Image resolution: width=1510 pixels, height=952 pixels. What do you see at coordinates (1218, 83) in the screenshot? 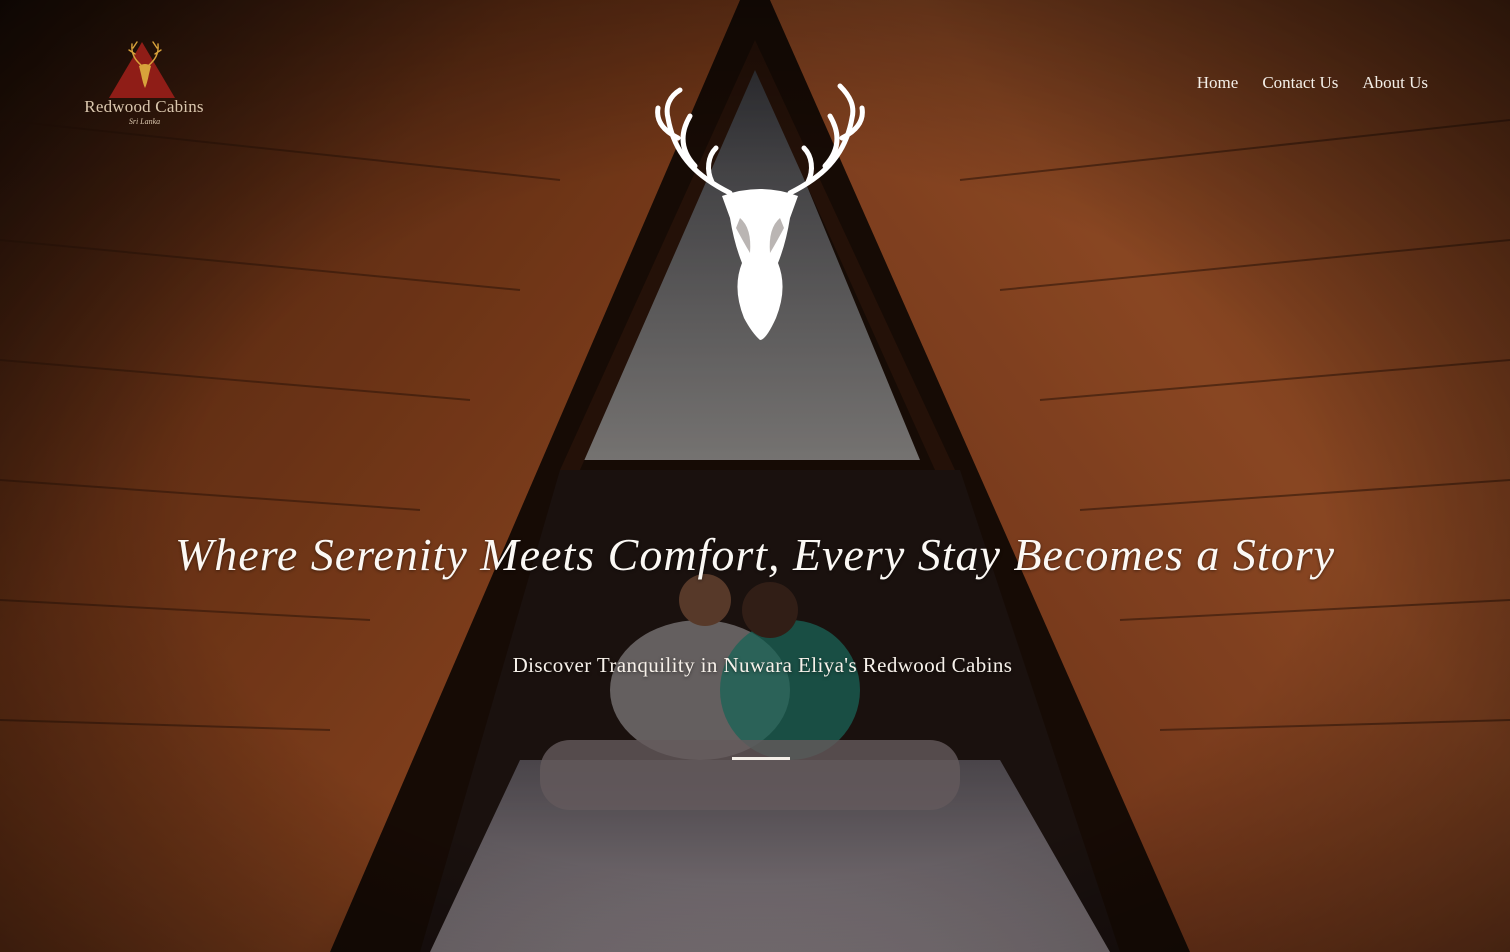
I see `nav-home-link: Home` at bounding box center [1218, 83].